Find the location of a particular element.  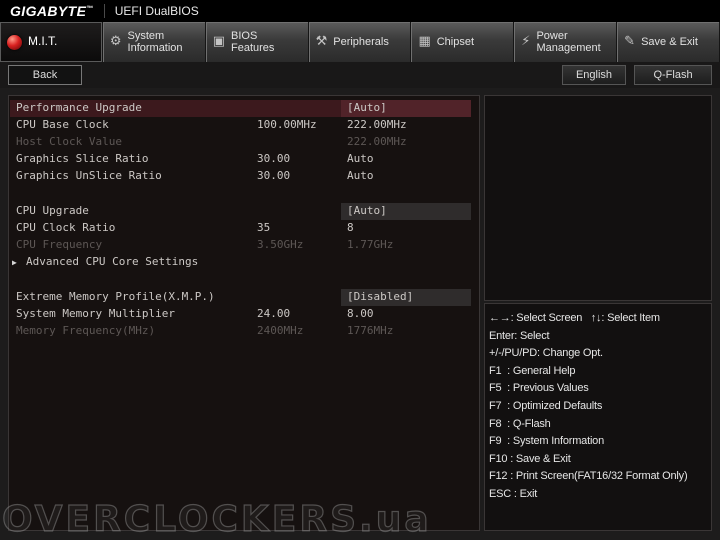

setting-row: ▶ Advanced CPU Core Settings is located at coordinates (240, 262).